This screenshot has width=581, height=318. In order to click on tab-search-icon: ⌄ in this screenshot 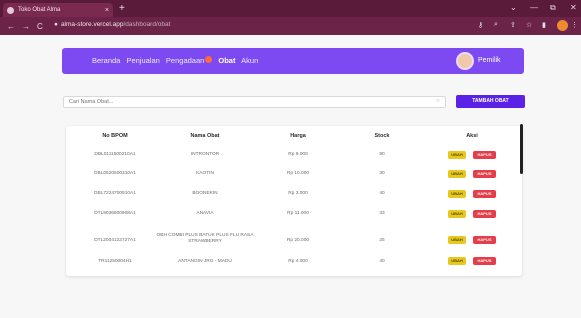, I will do `click(513, 7)`.